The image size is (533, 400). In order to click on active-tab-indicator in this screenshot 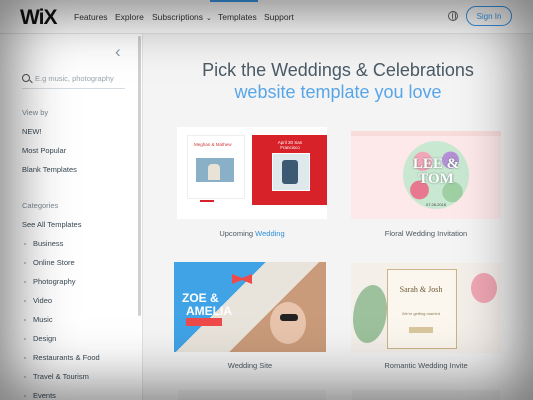, I will do `click(234, 1)`.